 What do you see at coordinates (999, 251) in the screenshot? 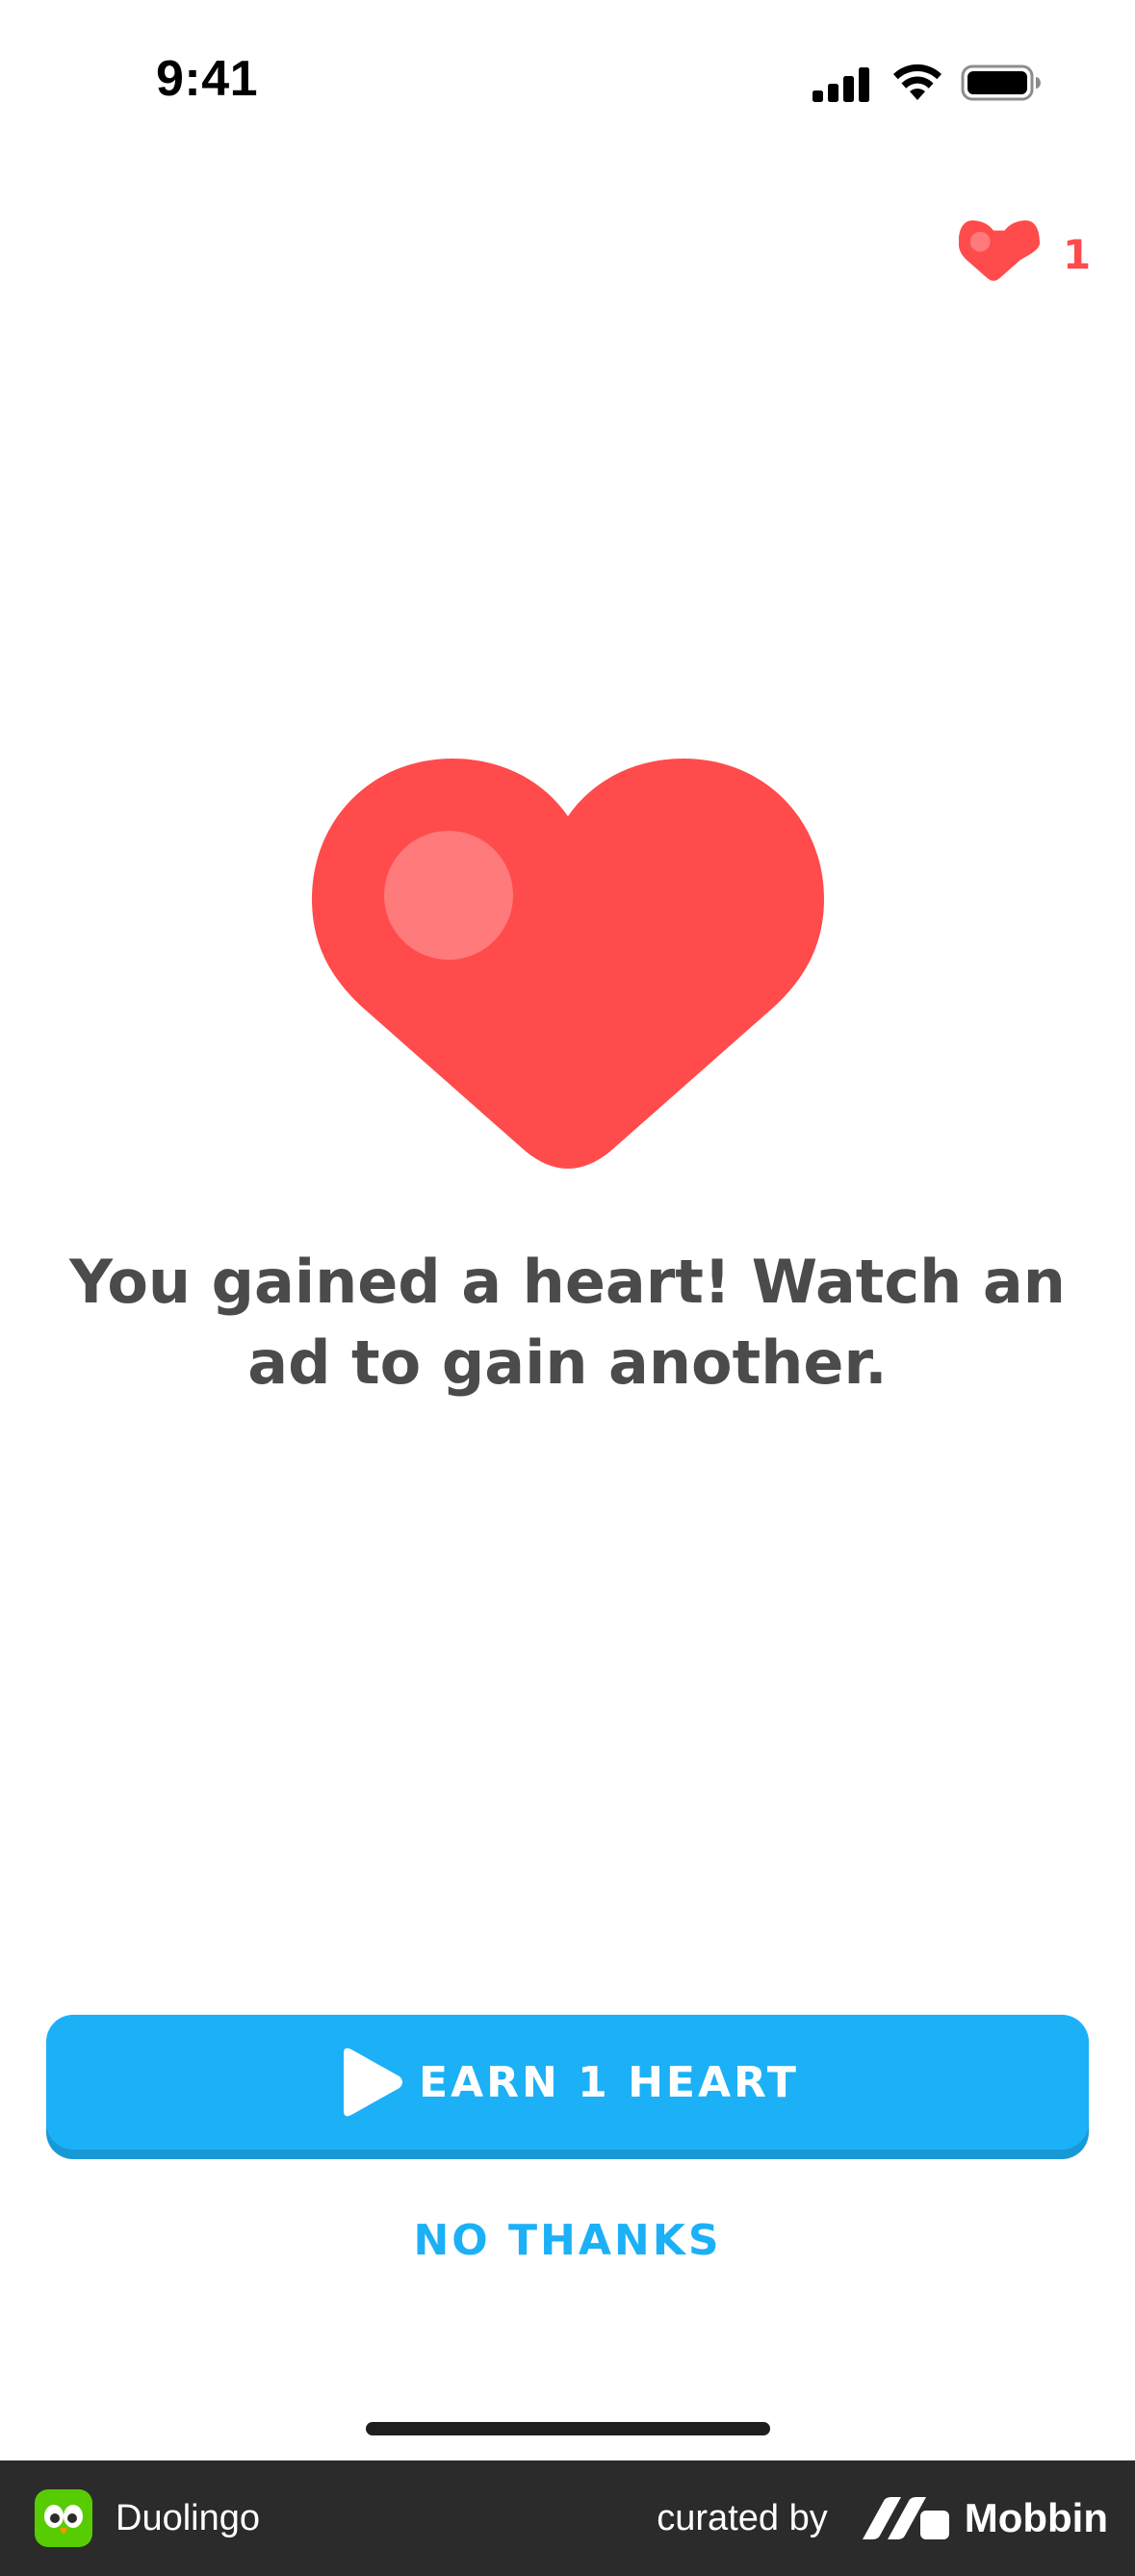
I see `heart-icon` at bounding box center [999, 251].